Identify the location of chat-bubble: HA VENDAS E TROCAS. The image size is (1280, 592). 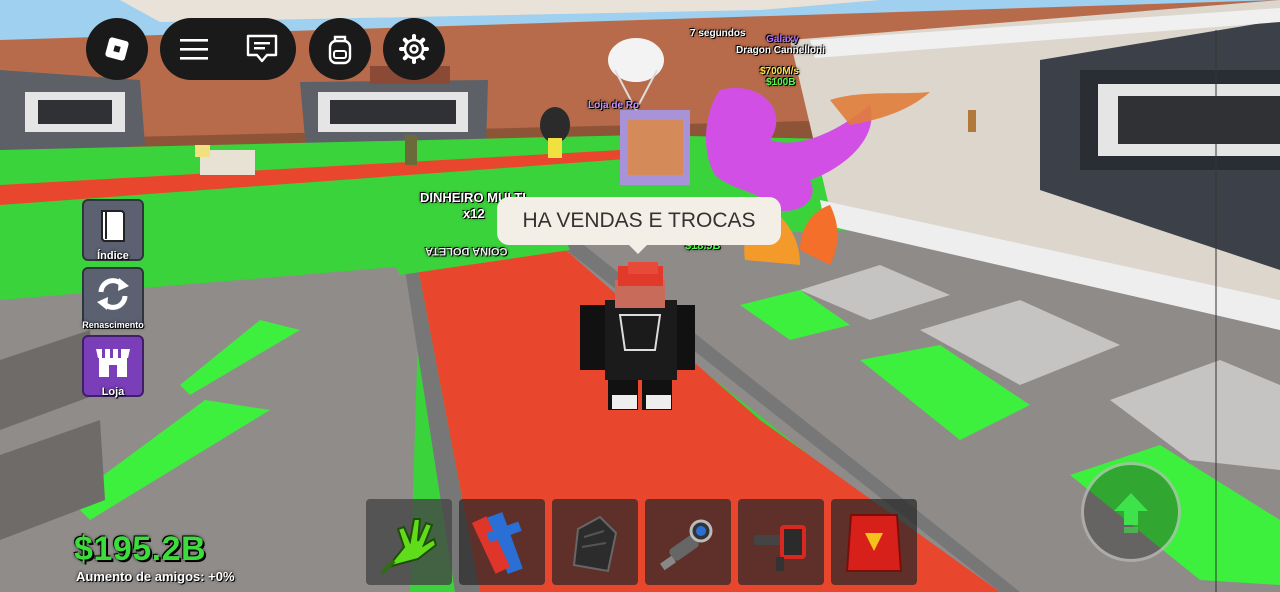
(639, 225).